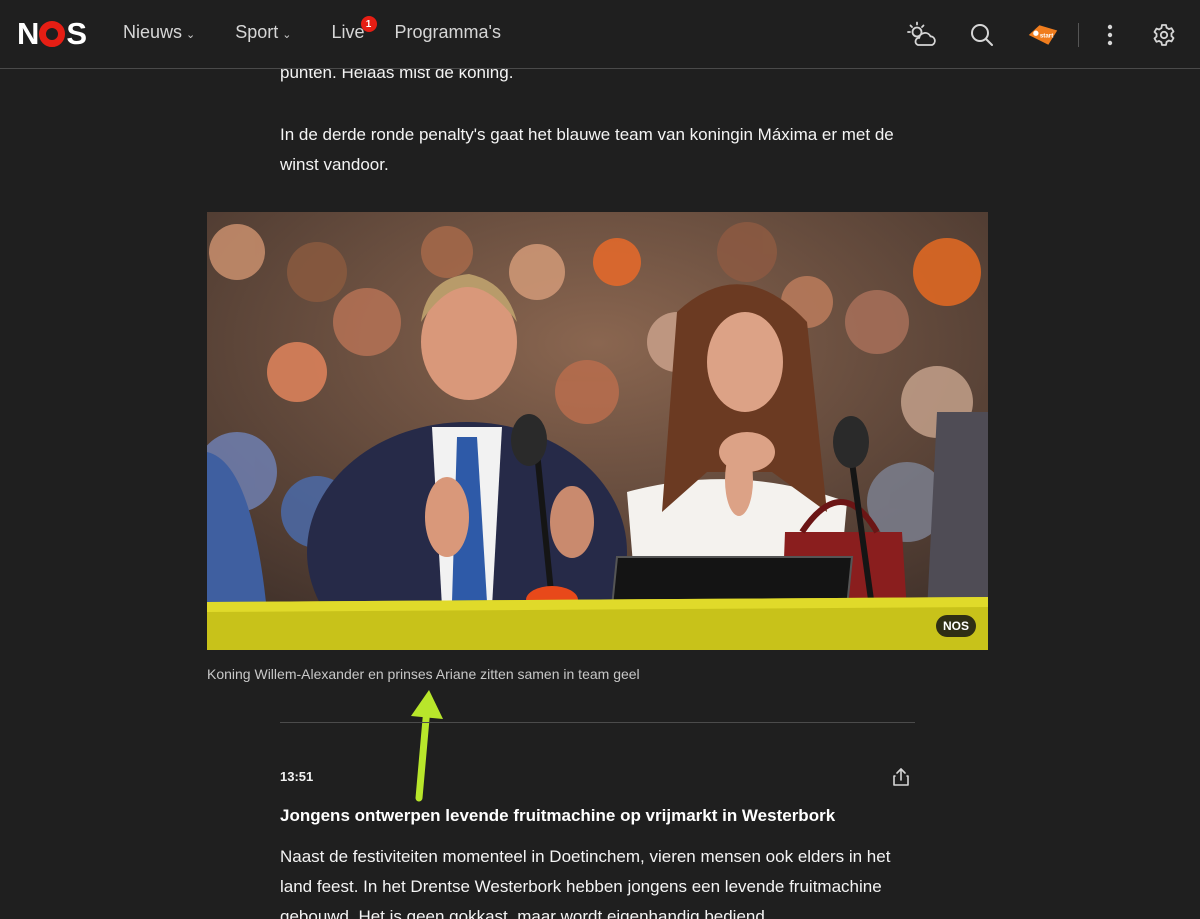 The width and height of the screenshot is (1200, 919). Describe the element at coordinates (1110, 35) in the screenshot. I see `more-vertical-icon` at that location.